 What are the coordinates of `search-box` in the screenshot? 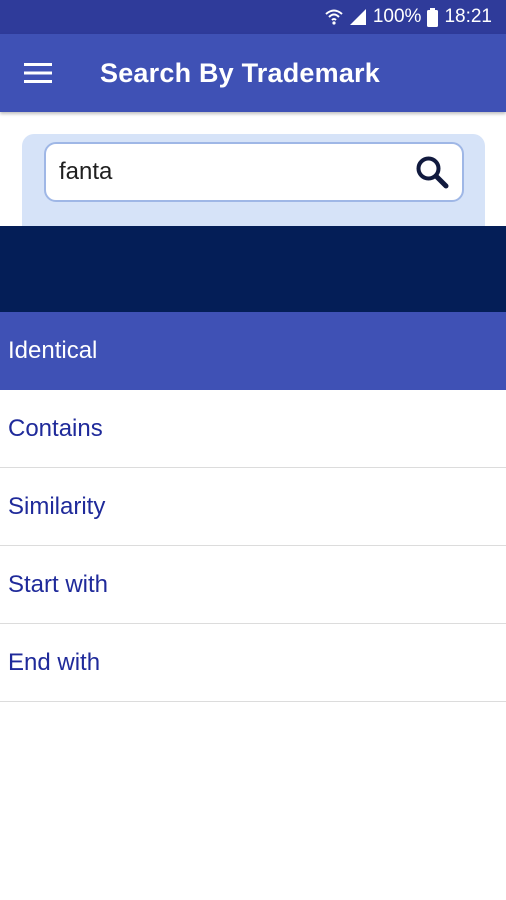 It's located at (254, 172).